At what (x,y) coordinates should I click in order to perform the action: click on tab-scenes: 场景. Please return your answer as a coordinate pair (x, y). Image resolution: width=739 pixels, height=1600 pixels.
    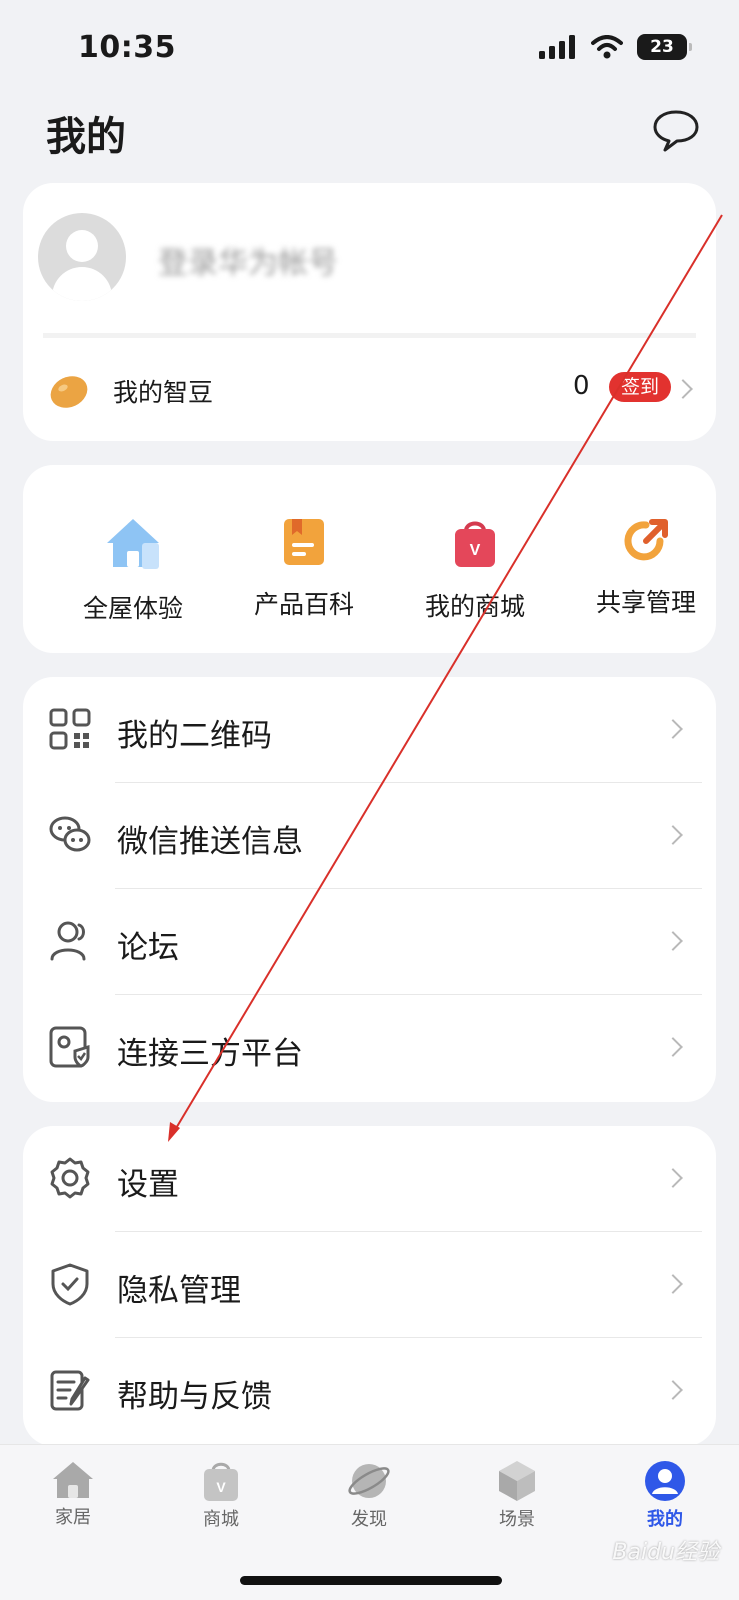
    Looking at the image, I should click on (517, 1495).